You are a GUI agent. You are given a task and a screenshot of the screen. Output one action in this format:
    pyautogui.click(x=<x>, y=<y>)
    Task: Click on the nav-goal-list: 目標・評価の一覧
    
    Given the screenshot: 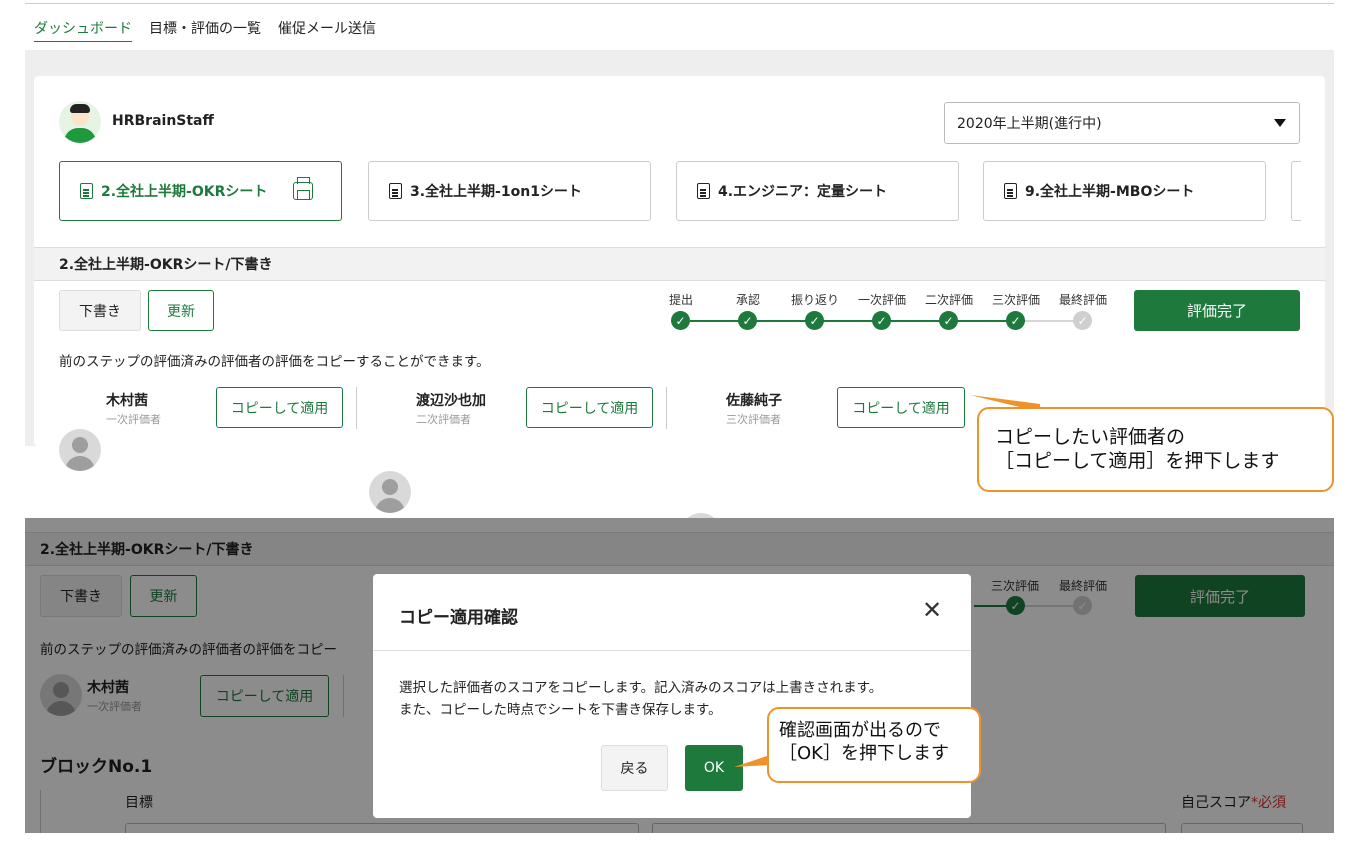 What is the action you would take?
    pyautogui.click(x=205, y=30)
    